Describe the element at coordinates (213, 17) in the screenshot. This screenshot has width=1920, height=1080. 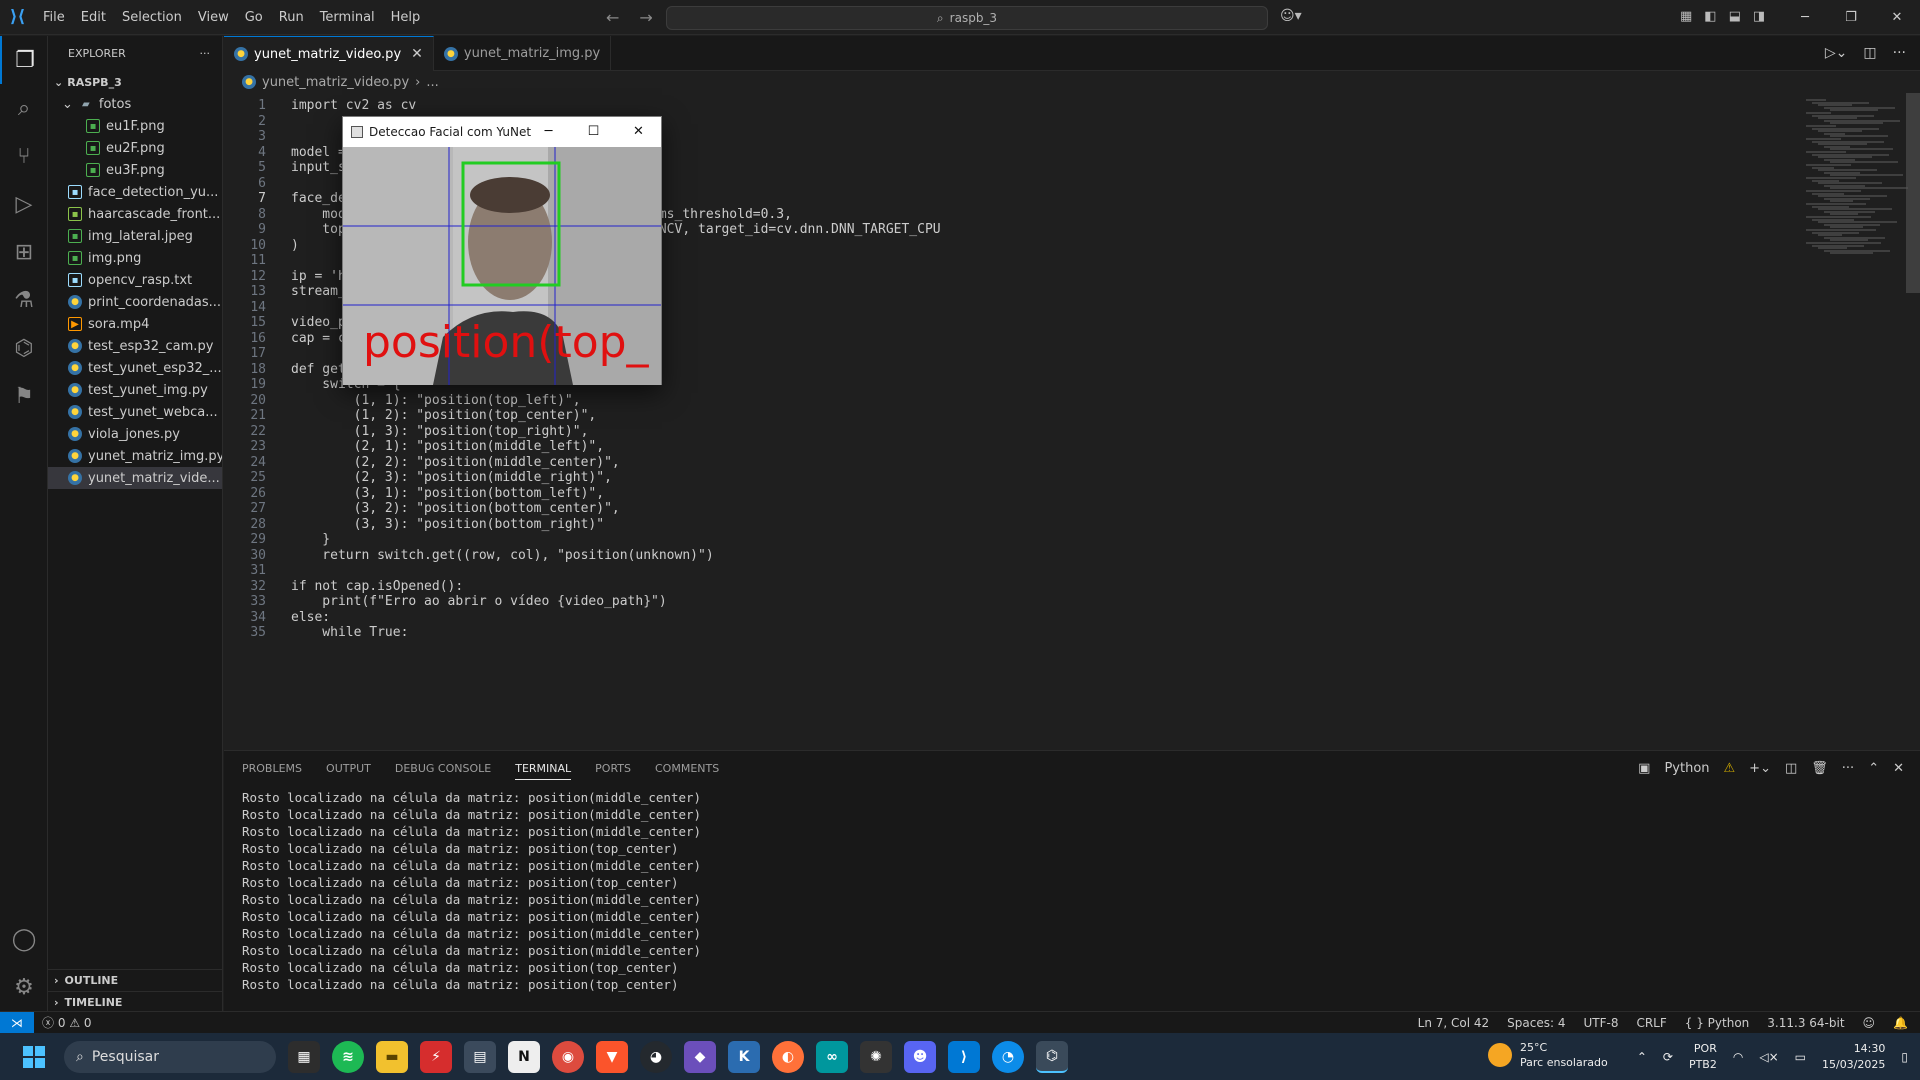
I see `menu-view: View` at that location.